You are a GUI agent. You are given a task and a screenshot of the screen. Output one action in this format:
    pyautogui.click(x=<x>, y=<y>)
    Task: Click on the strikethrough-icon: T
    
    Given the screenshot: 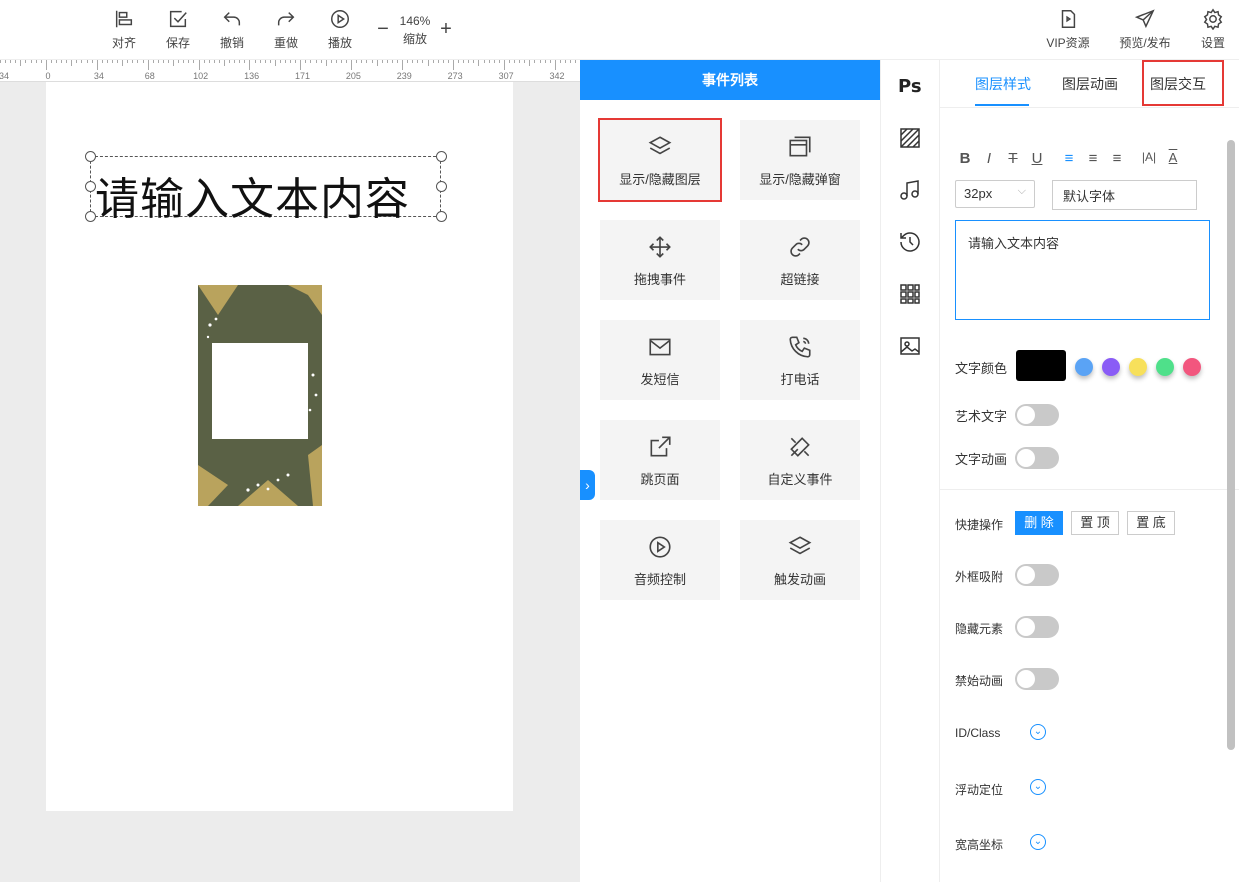 What is the action you would take?
    pyautogui.click(x=1013, y=158)
    